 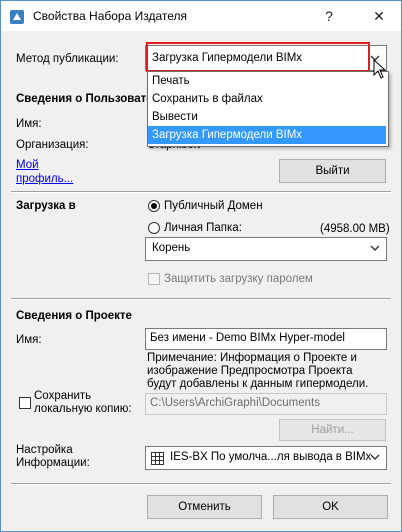 What do you see at coordinates (154, 206) in the screenshot?
I see `public-domain-radio` at bounding box center [154, 206].